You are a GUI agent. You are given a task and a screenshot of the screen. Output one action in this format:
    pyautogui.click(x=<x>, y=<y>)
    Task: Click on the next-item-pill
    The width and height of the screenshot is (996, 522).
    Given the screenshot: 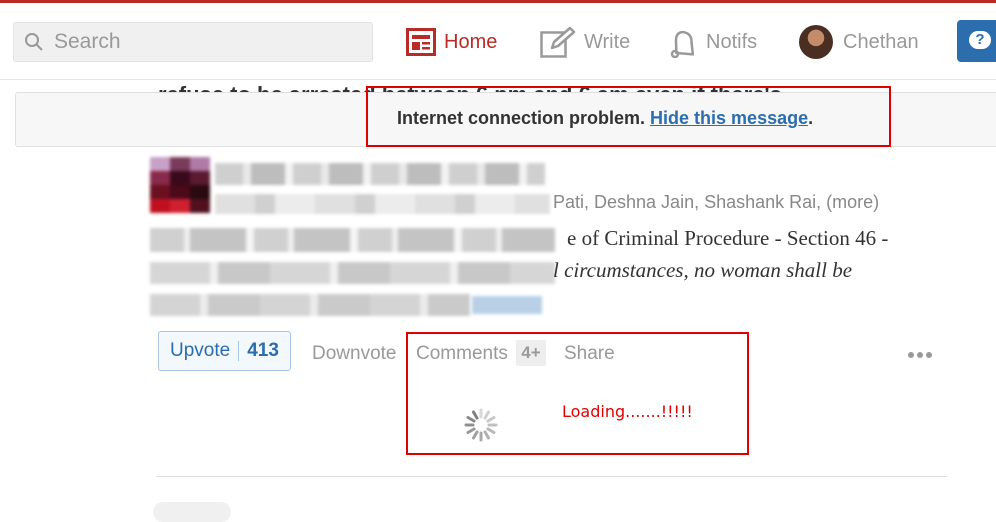 What is the action you would take?
    pyautogui.click(x=192, y=512)
    